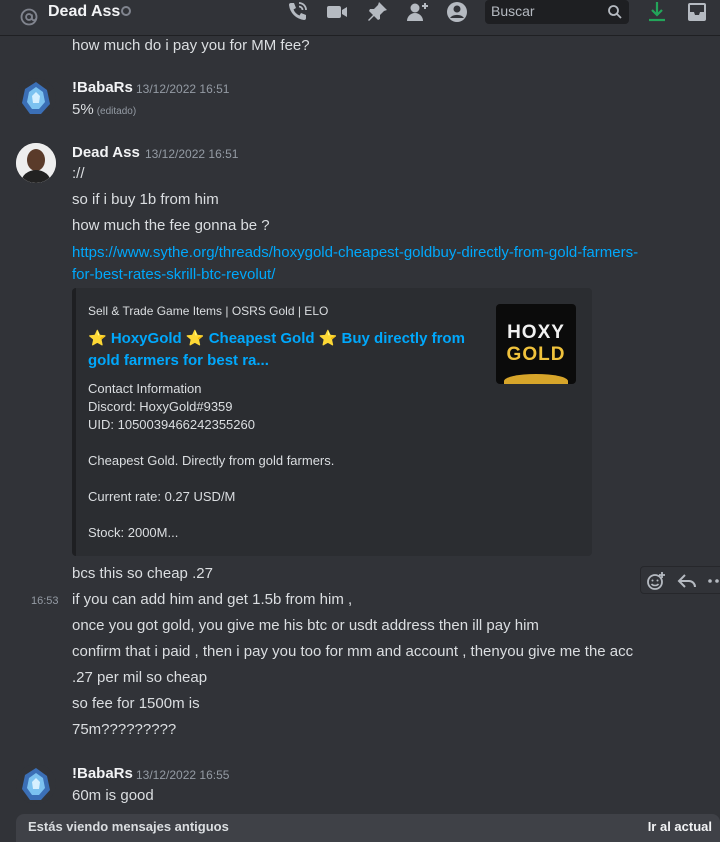 The image size is (720, 842). Describe the element at coordinates (84, 11) in the screenshot. I see `channel-title: Dead Ass` at that location.